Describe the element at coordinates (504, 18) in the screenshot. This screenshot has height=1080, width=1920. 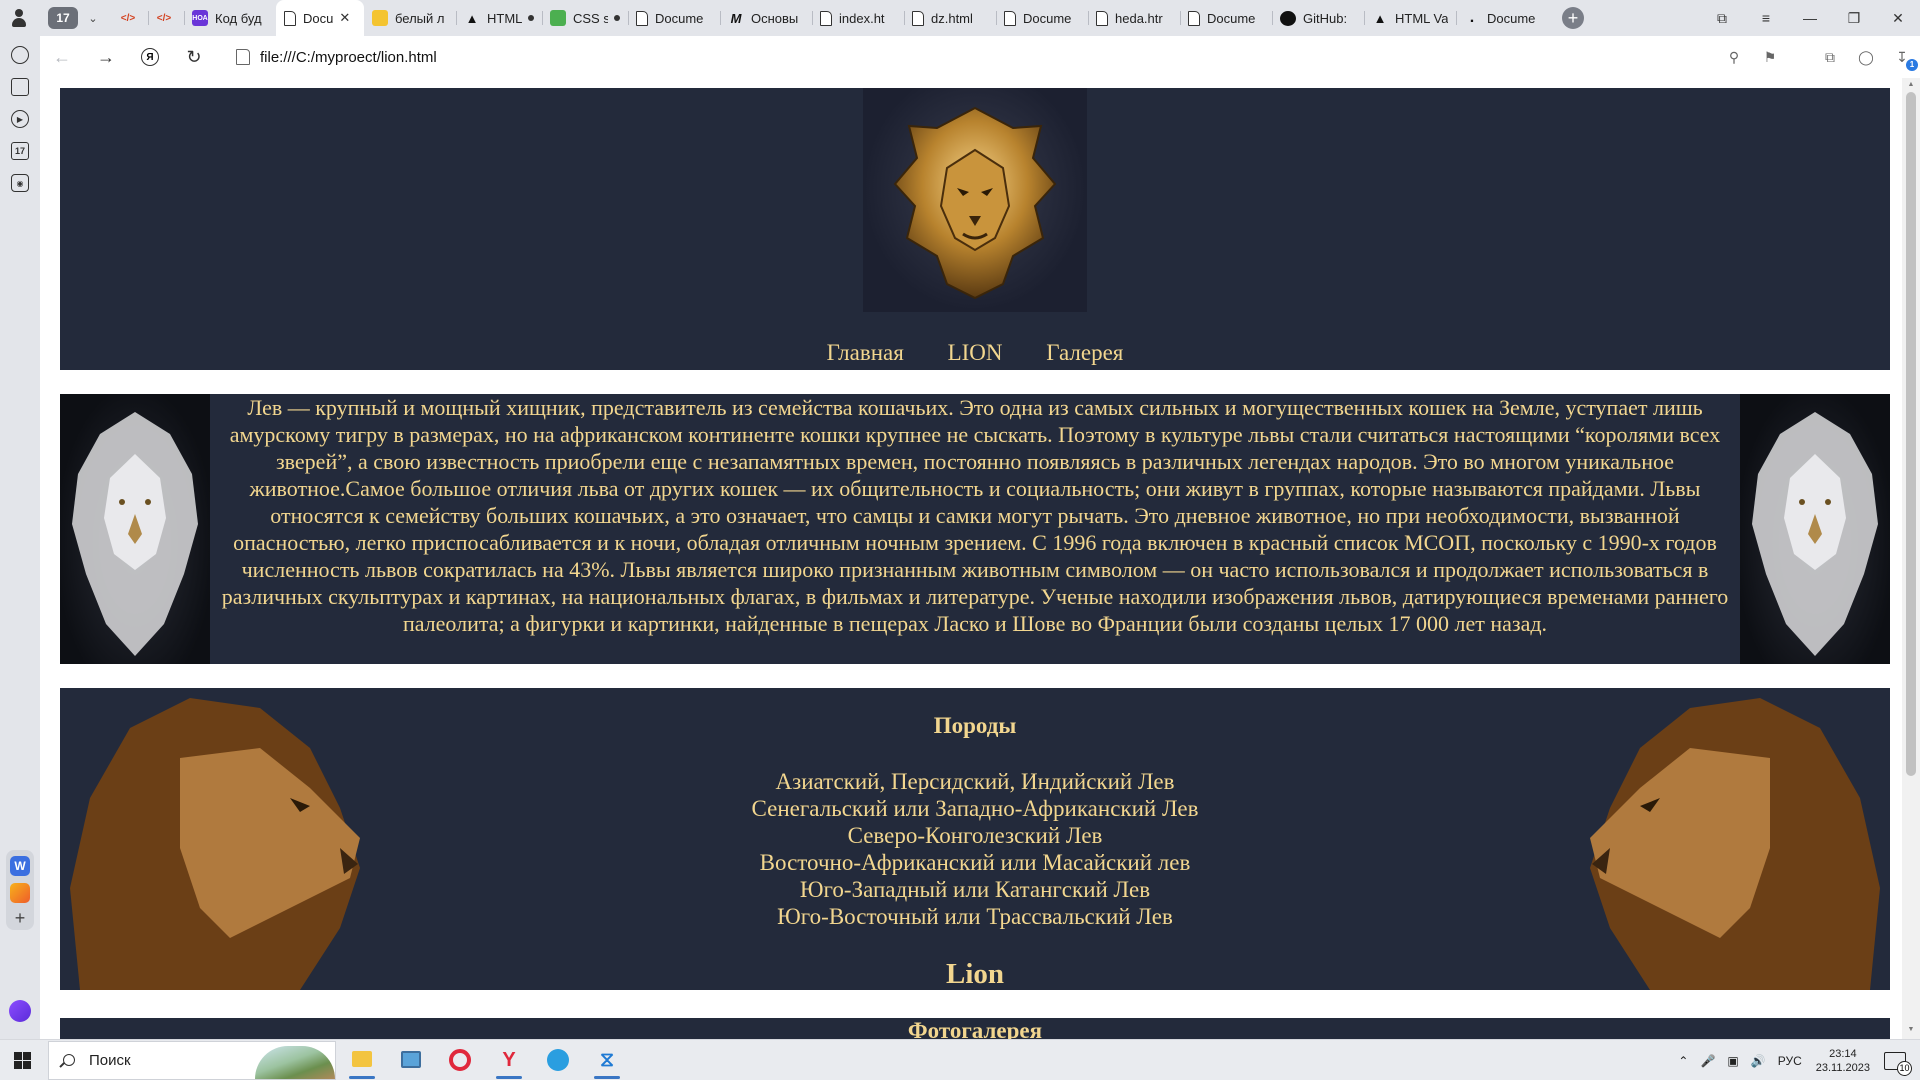
I see `tab-label: HTML` at that location.